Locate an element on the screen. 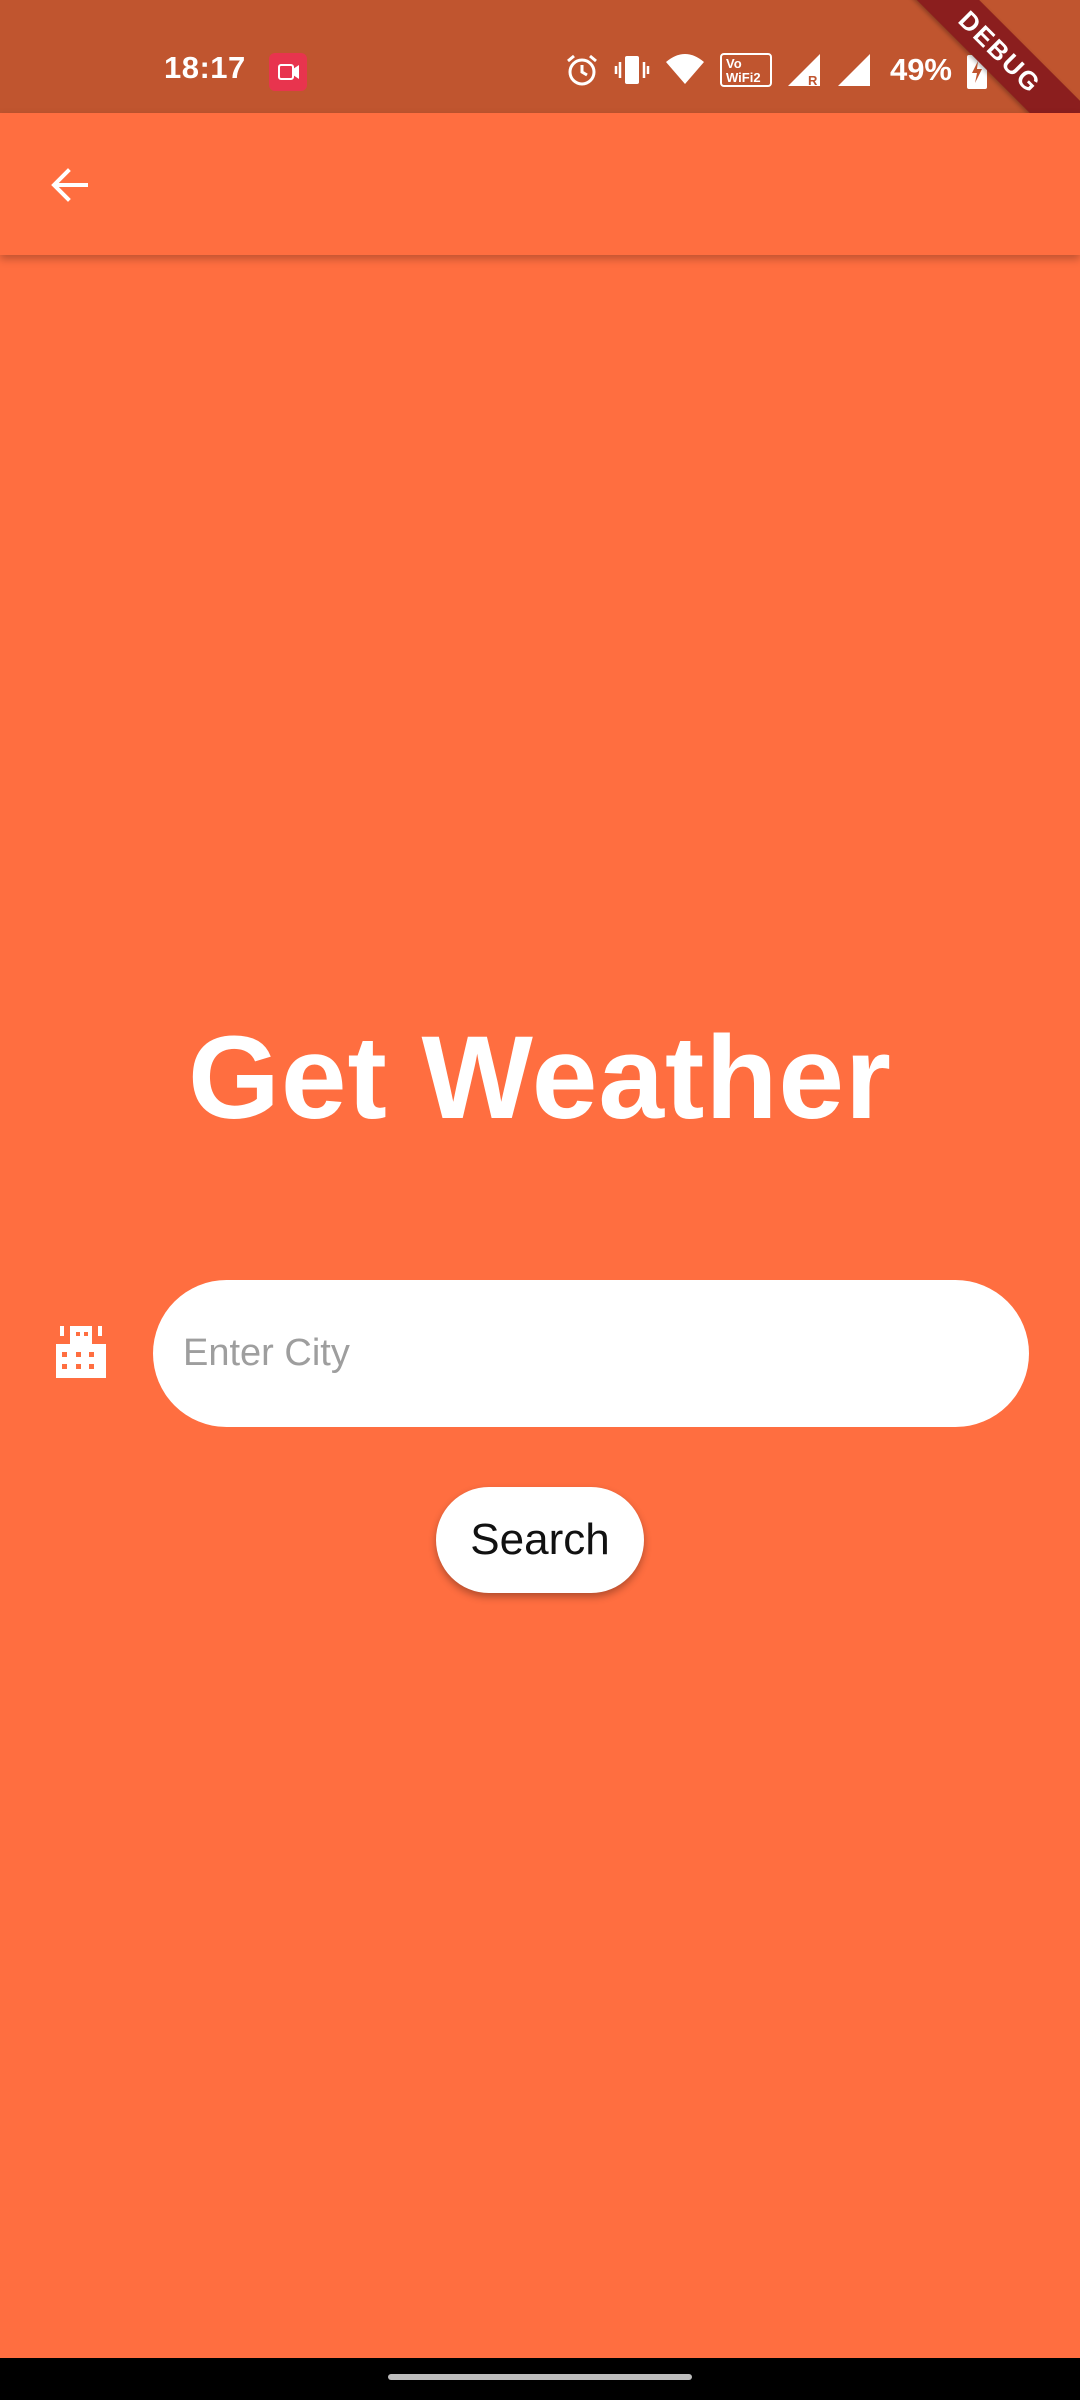  status-time: 18:17 is located at coordinates (205, 67).